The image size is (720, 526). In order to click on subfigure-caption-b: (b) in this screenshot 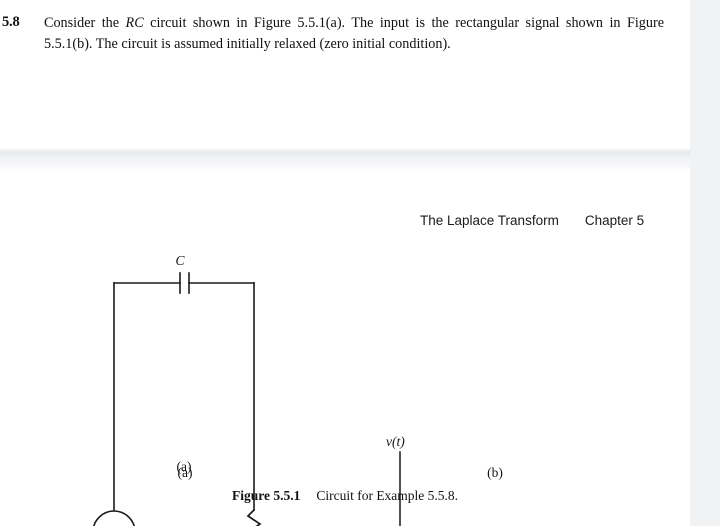, I will do `click(495, 472)`.